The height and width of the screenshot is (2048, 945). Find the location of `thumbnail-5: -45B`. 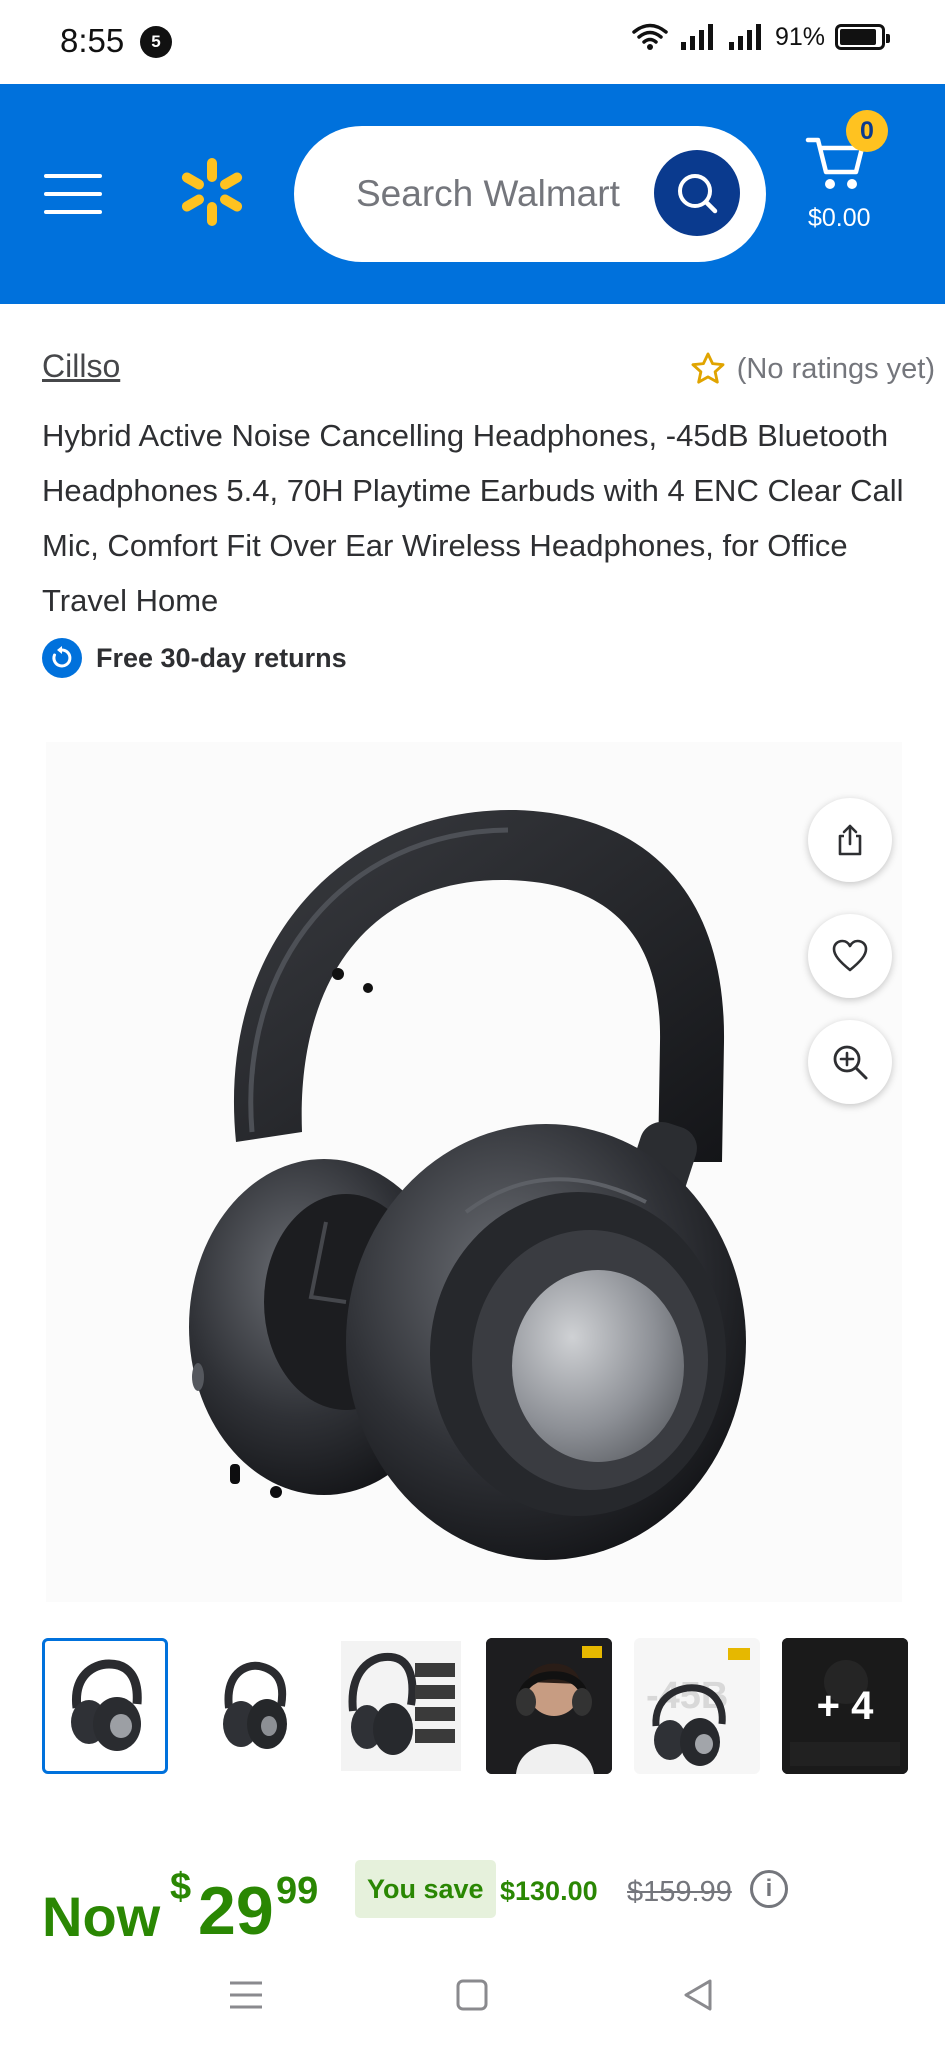

thumbnail-5: -45B is located at coordinates (697, 1706).